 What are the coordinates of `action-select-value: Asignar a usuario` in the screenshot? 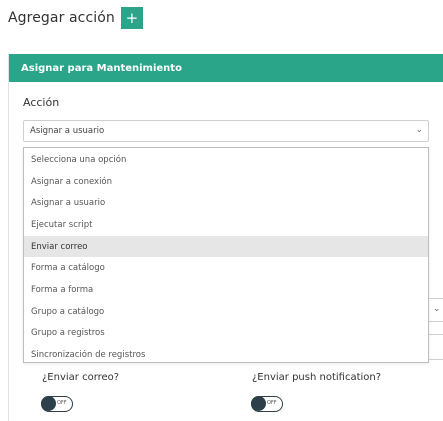 It's located at (67, 131).